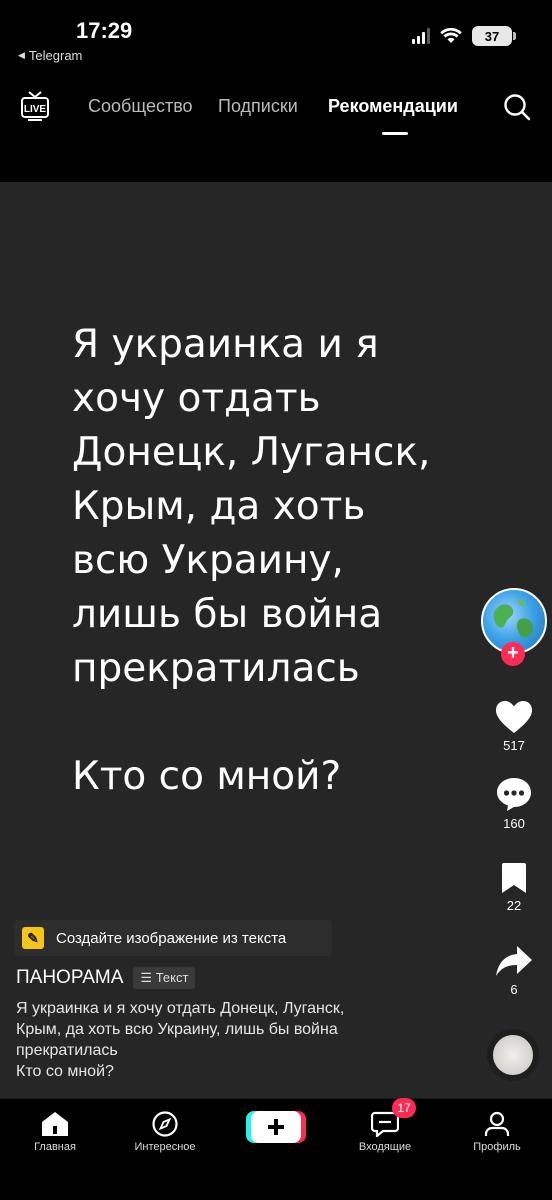 Image resolution: width=552 pixels, height=1200 pixels. I want to click on tab-profile-label: Профиль, so click(497, 1147).